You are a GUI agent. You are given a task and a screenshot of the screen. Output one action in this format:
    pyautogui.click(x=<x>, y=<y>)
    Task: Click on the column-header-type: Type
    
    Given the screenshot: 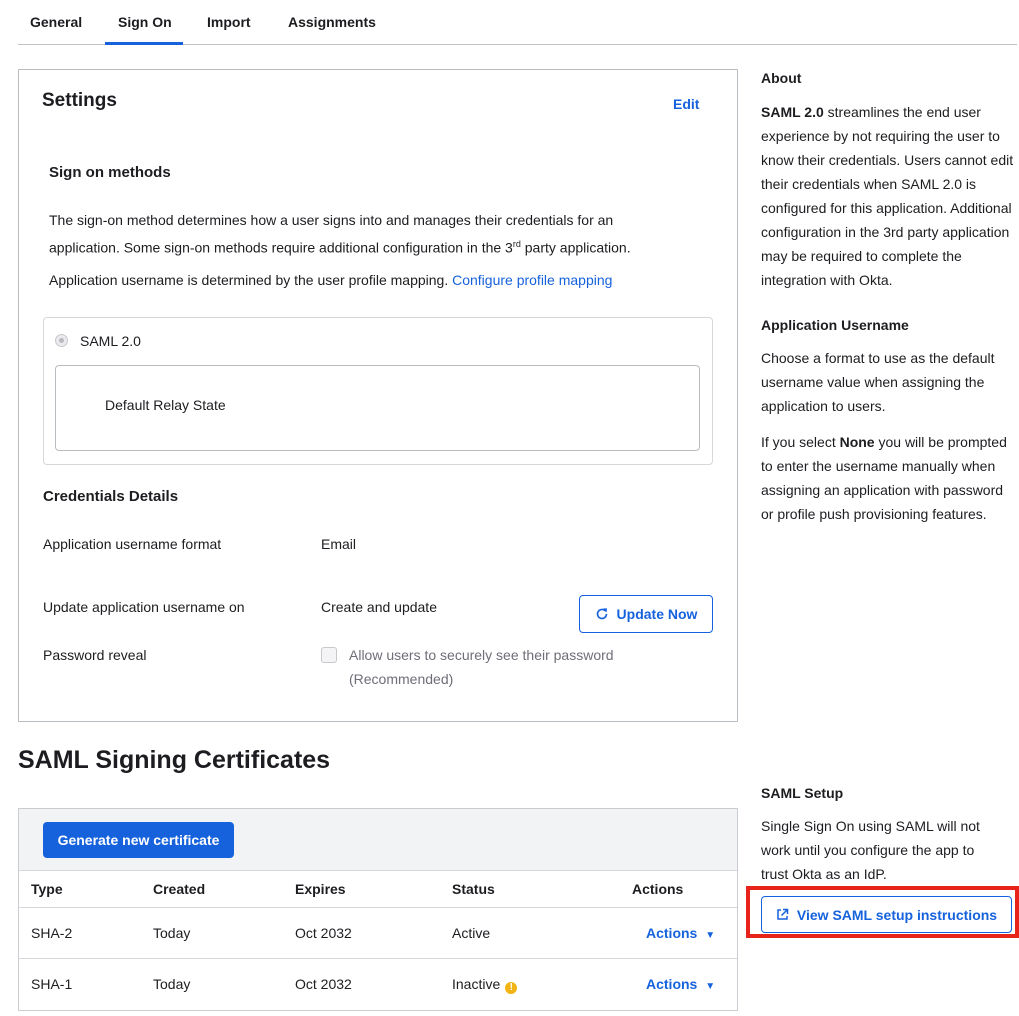 What is the action you would take?
    pyautogui.click(x=47, y=889)
    